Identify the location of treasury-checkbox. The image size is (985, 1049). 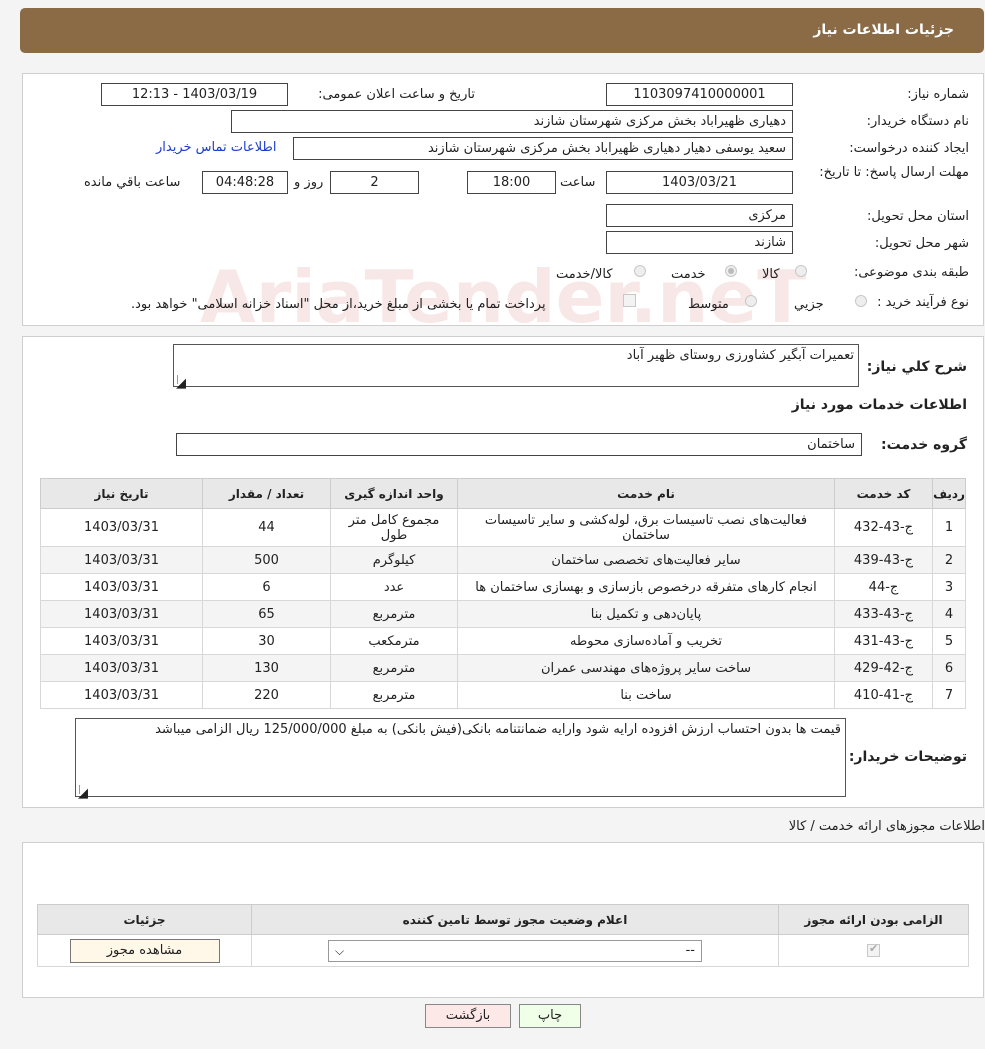
(629, 300).